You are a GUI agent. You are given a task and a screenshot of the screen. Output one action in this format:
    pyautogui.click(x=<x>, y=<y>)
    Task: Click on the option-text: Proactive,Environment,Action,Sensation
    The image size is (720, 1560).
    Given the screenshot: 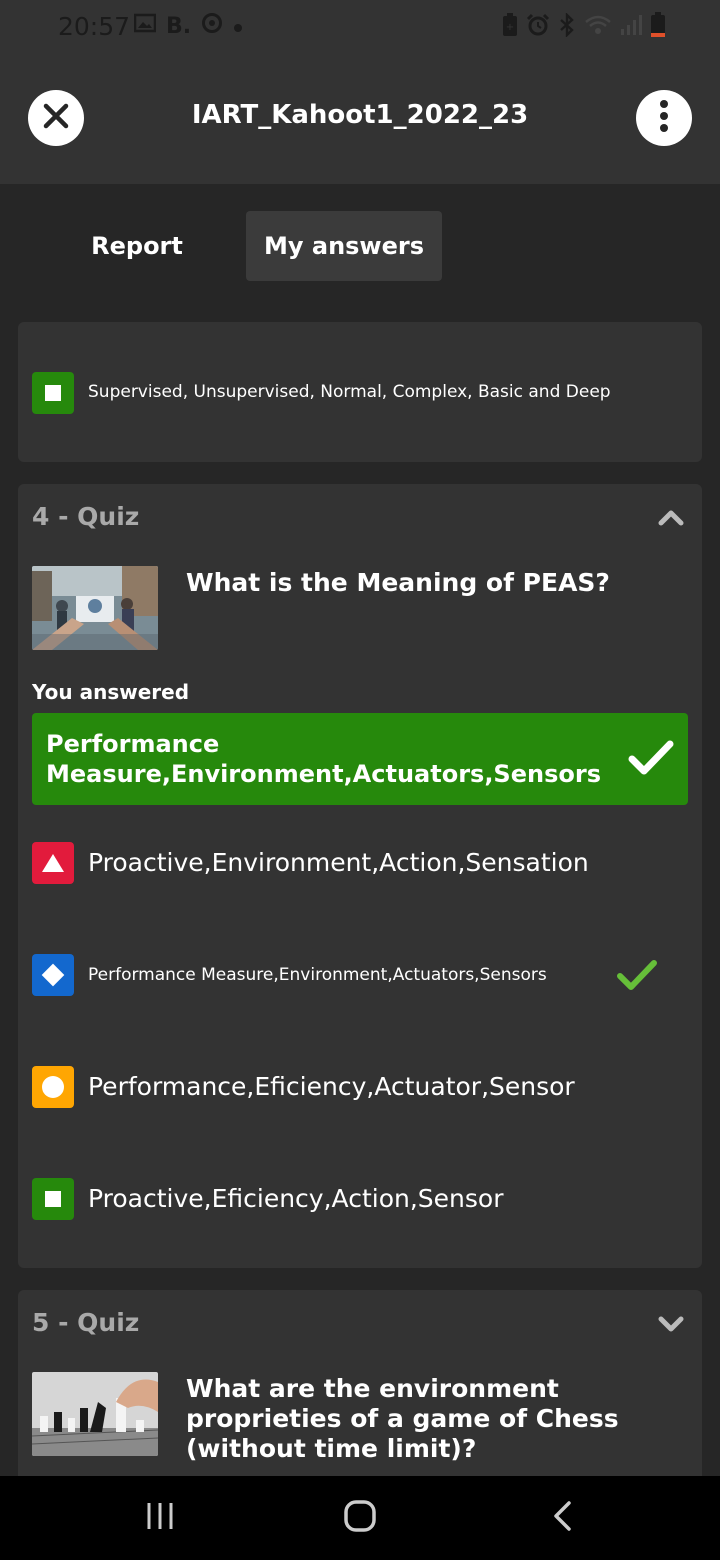 What is the action you would take?
    pyautogui.click(x=338, y=862)
    